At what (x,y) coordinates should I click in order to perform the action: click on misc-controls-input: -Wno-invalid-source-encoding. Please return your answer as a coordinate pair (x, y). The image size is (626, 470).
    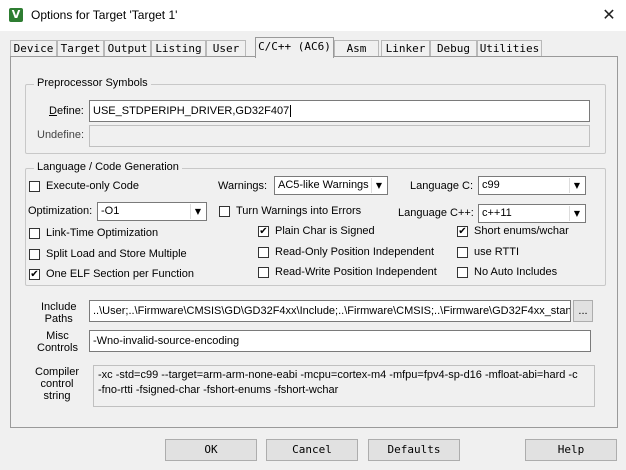
    Looking at the image, I should click on (340, 341).